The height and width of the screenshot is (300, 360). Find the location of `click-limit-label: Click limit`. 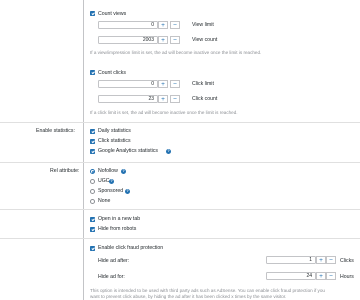

click-limit-label: Click limit is located at coordinates (203, 84).